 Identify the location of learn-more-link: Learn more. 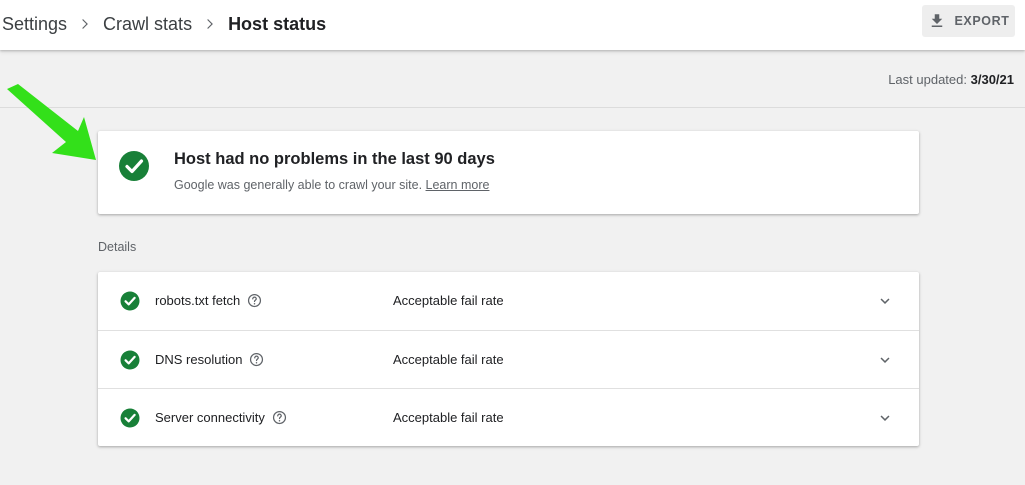
(458, 185).